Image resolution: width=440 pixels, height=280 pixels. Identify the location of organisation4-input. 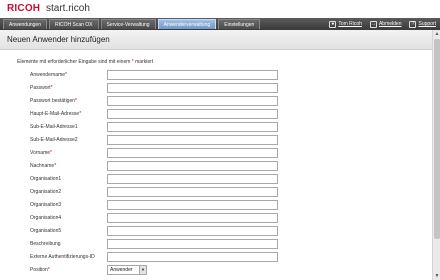
(192, 218).